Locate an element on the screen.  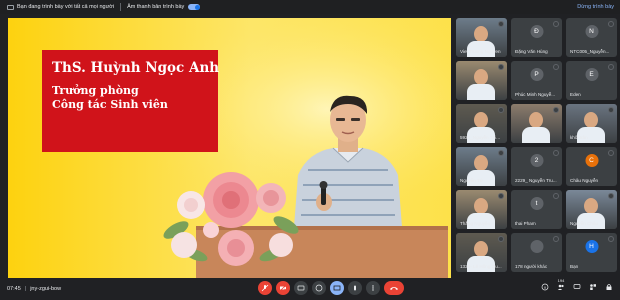
participant-body is located at coordinates (481, 92).